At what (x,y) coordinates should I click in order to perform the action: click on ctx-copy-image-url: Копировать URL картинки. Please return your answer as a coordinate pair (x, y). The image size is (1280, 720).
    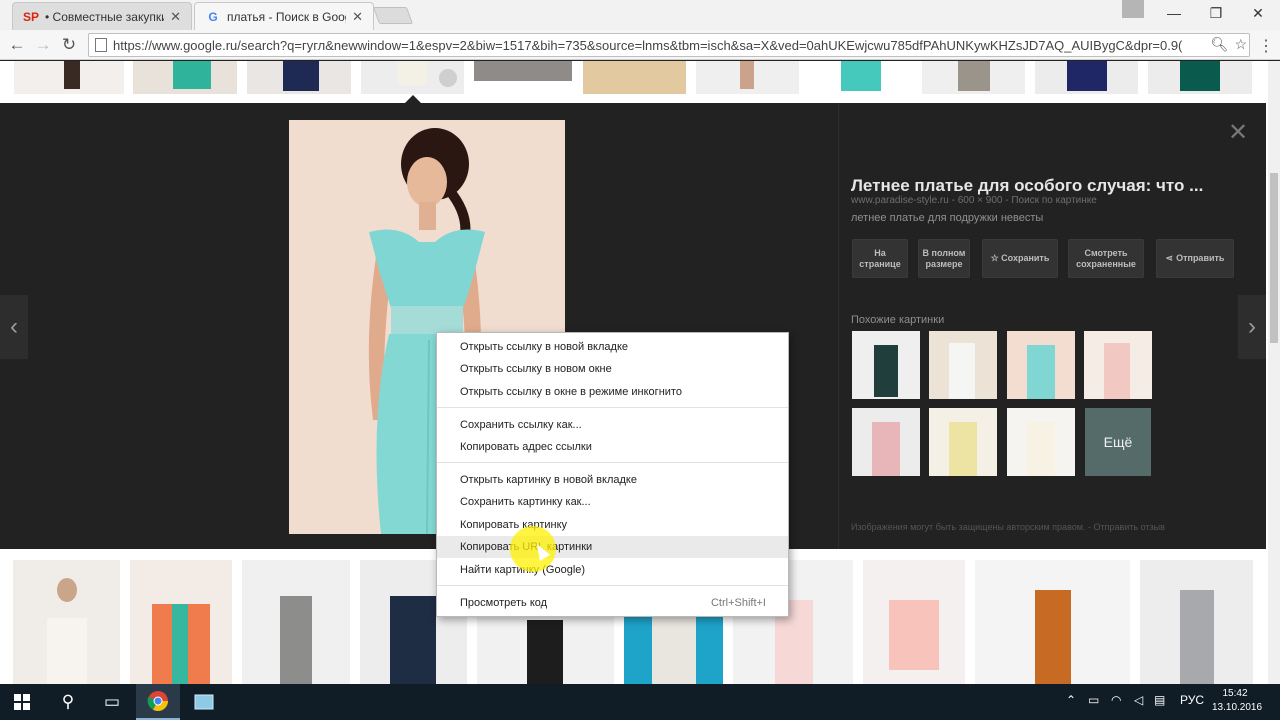
    Looking at the image, I should click on (612, 547).